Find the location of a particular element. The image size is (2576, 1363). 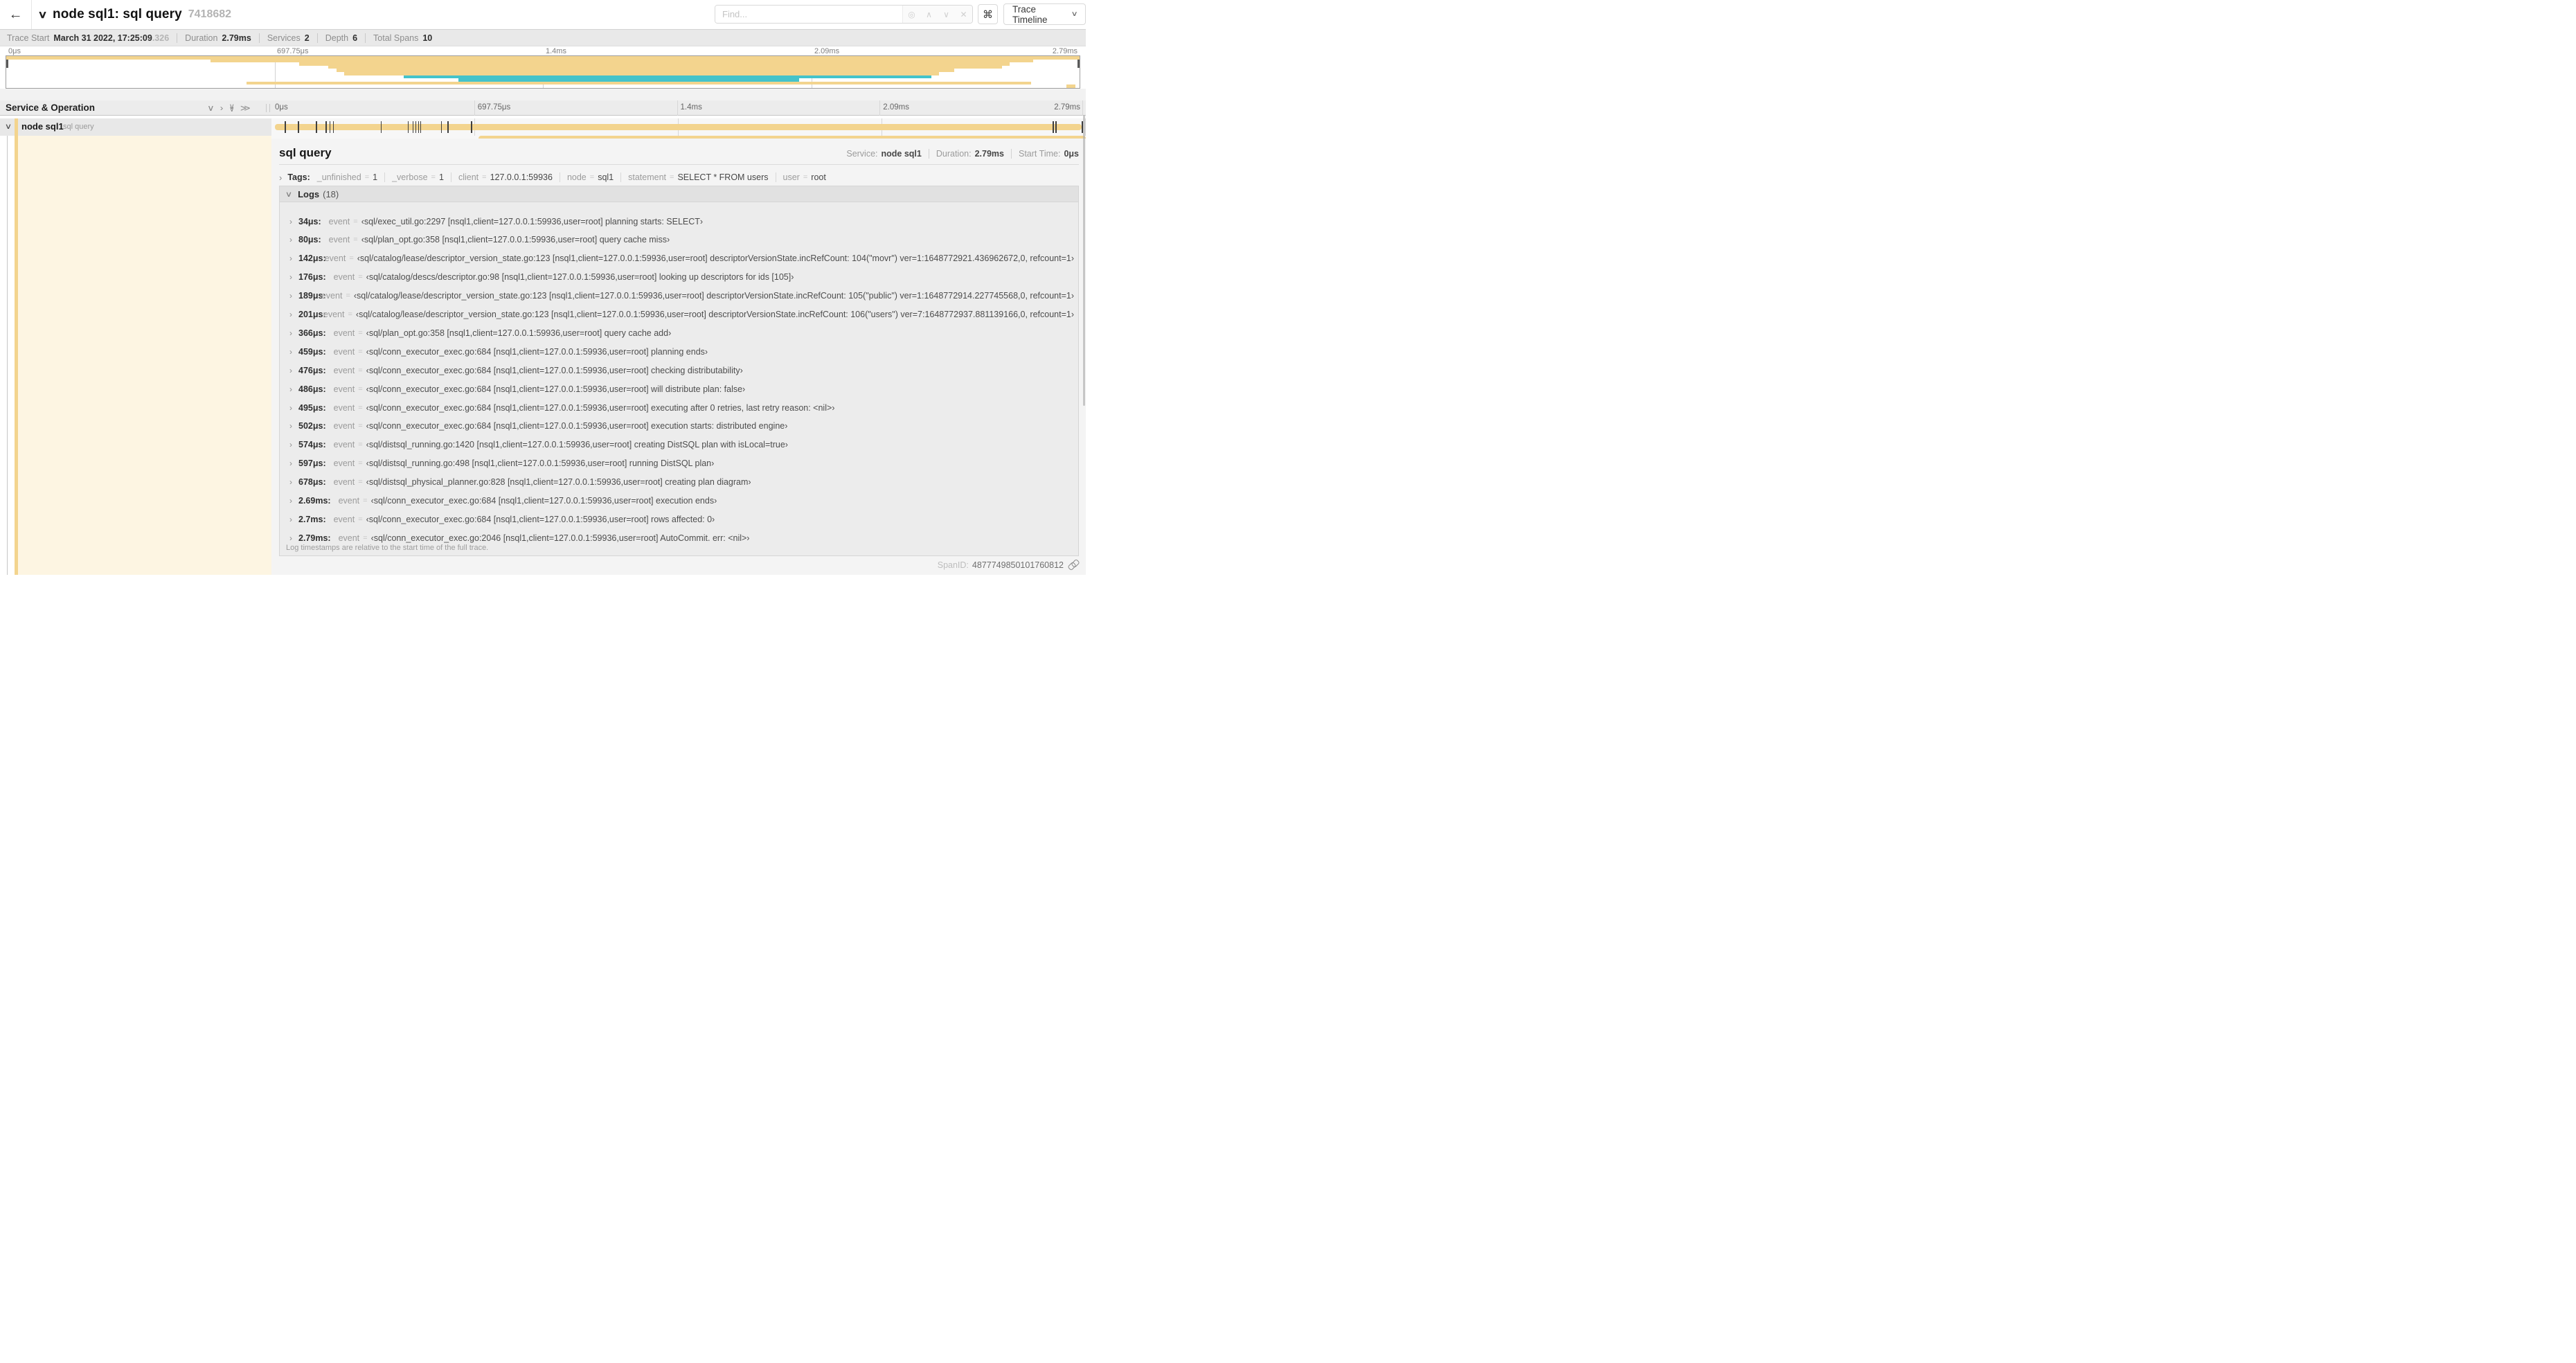

tag-item: _verbose = 1 is located at coordinates (414, 177).